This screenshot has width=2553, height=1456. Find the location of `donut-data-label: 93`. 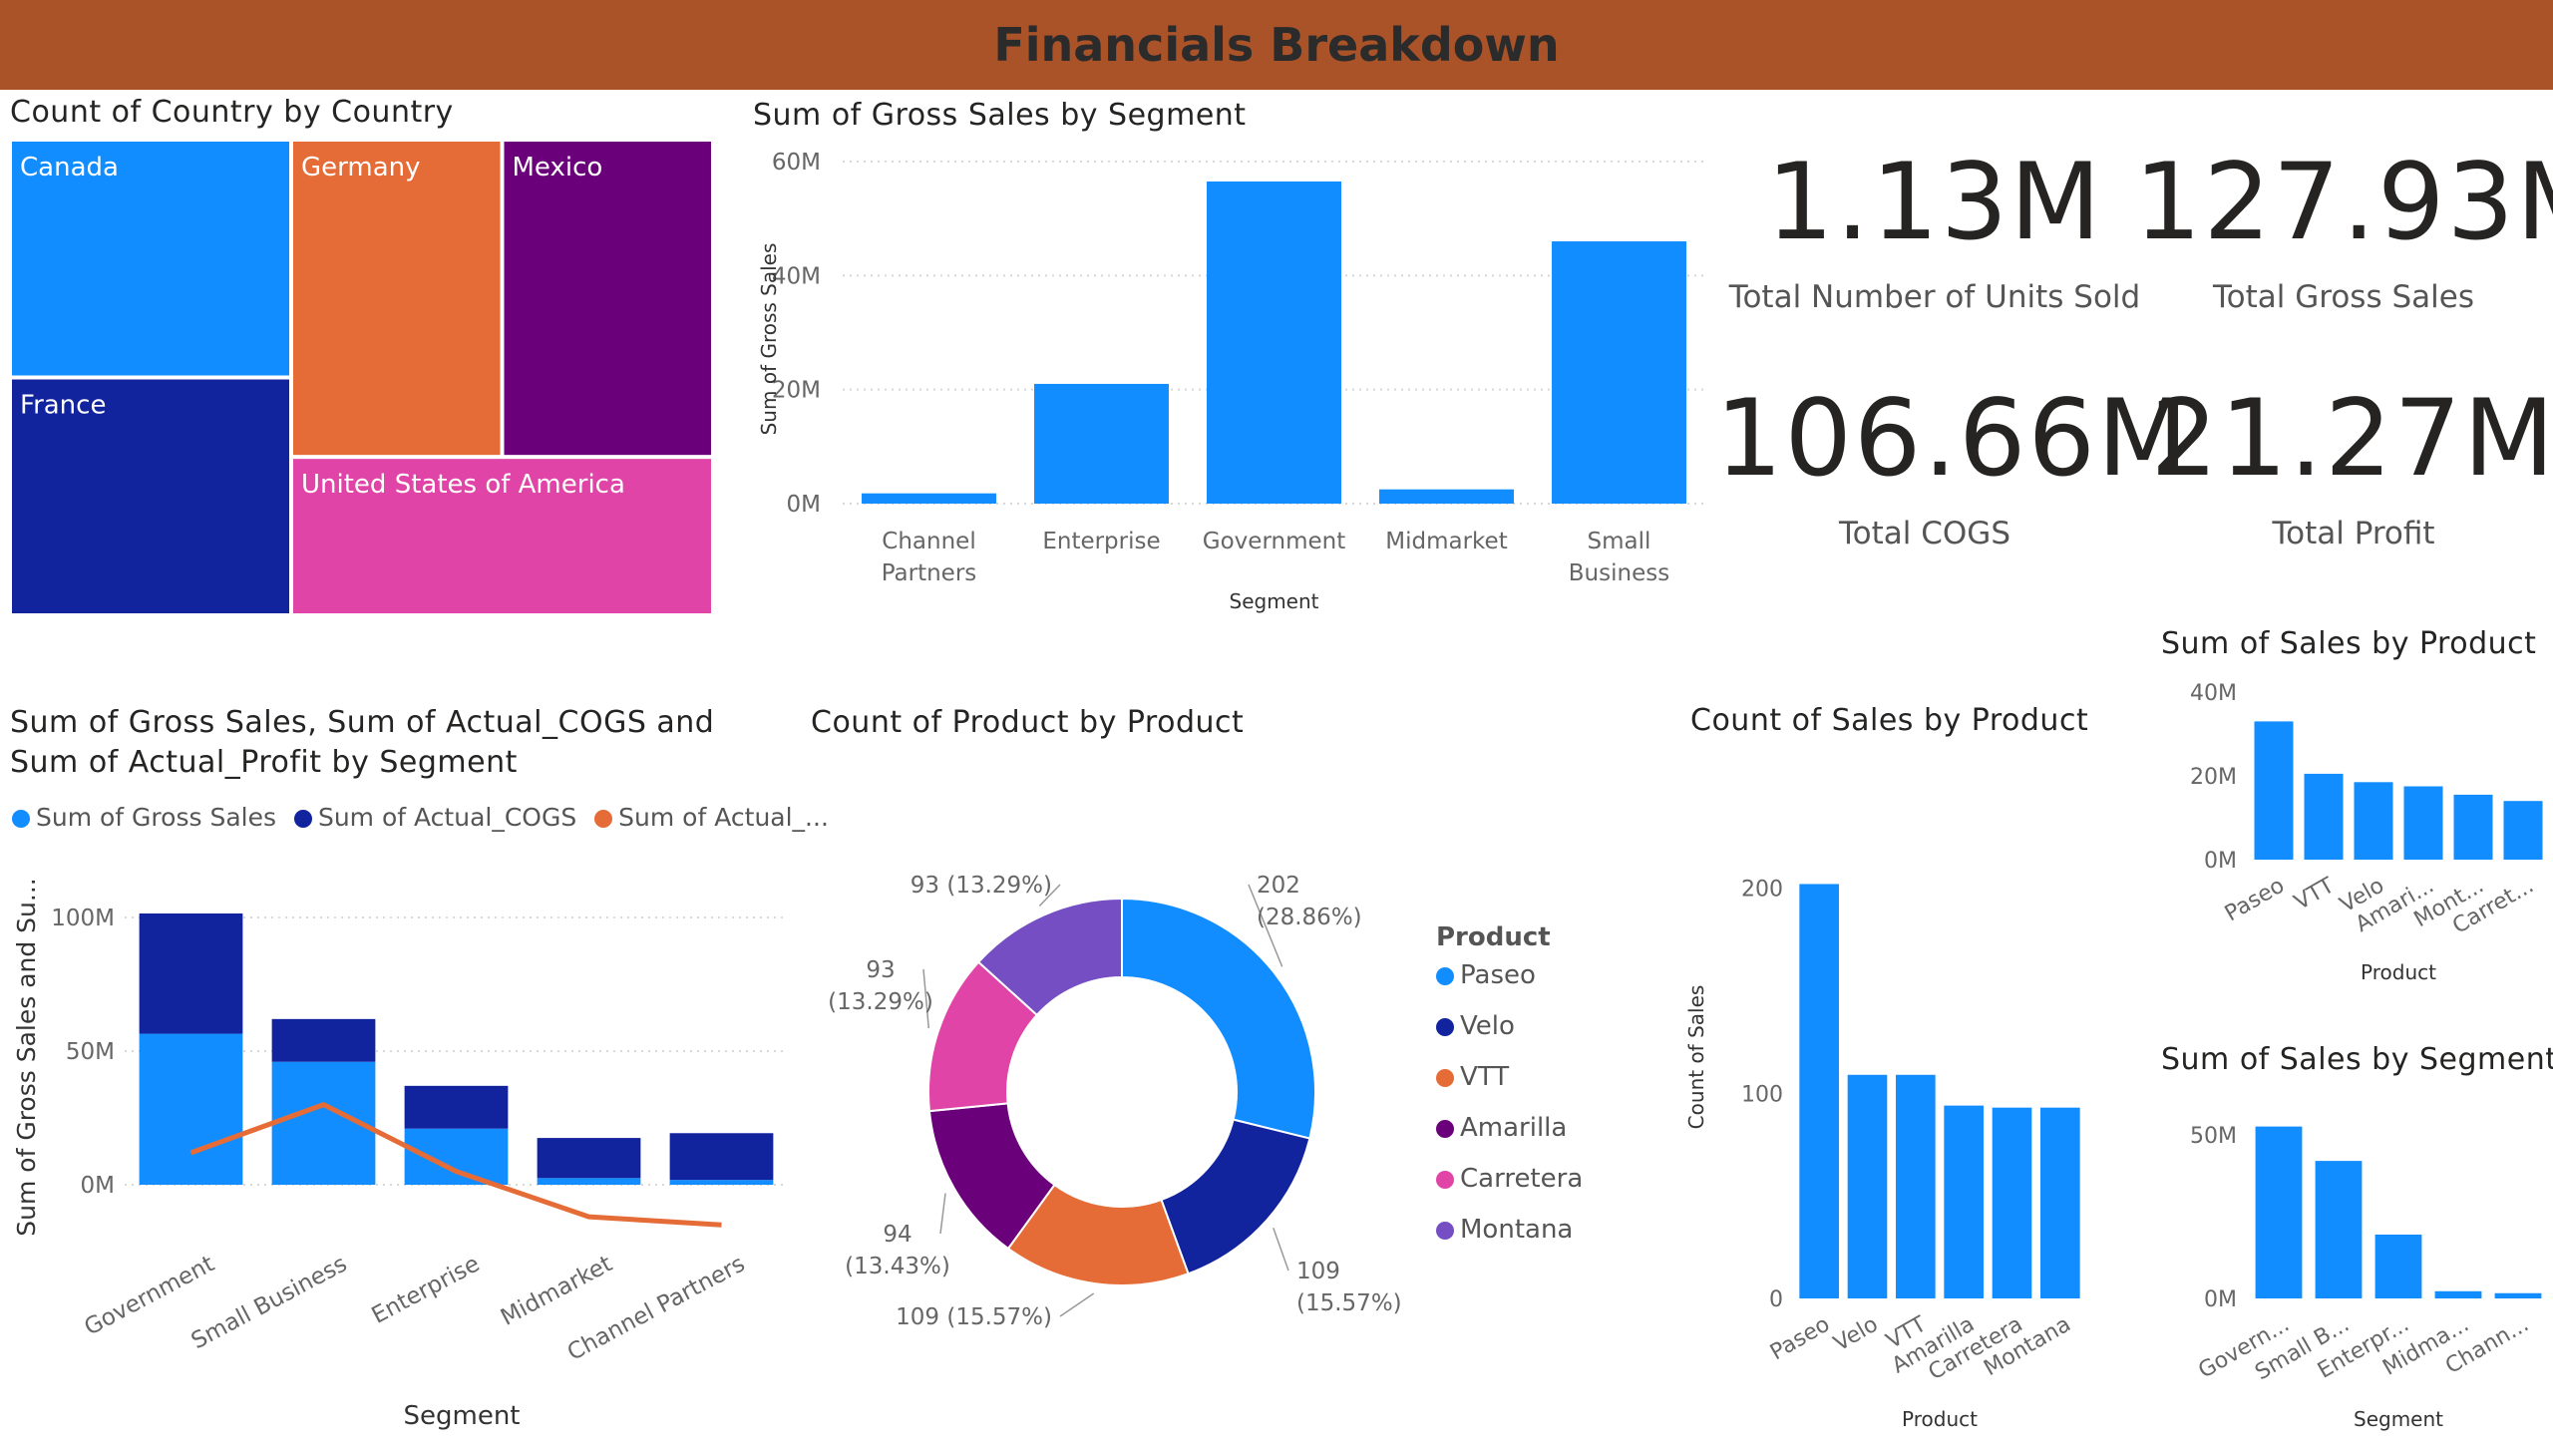

donut-data-label: 93 is located at coordinates (880, 970).